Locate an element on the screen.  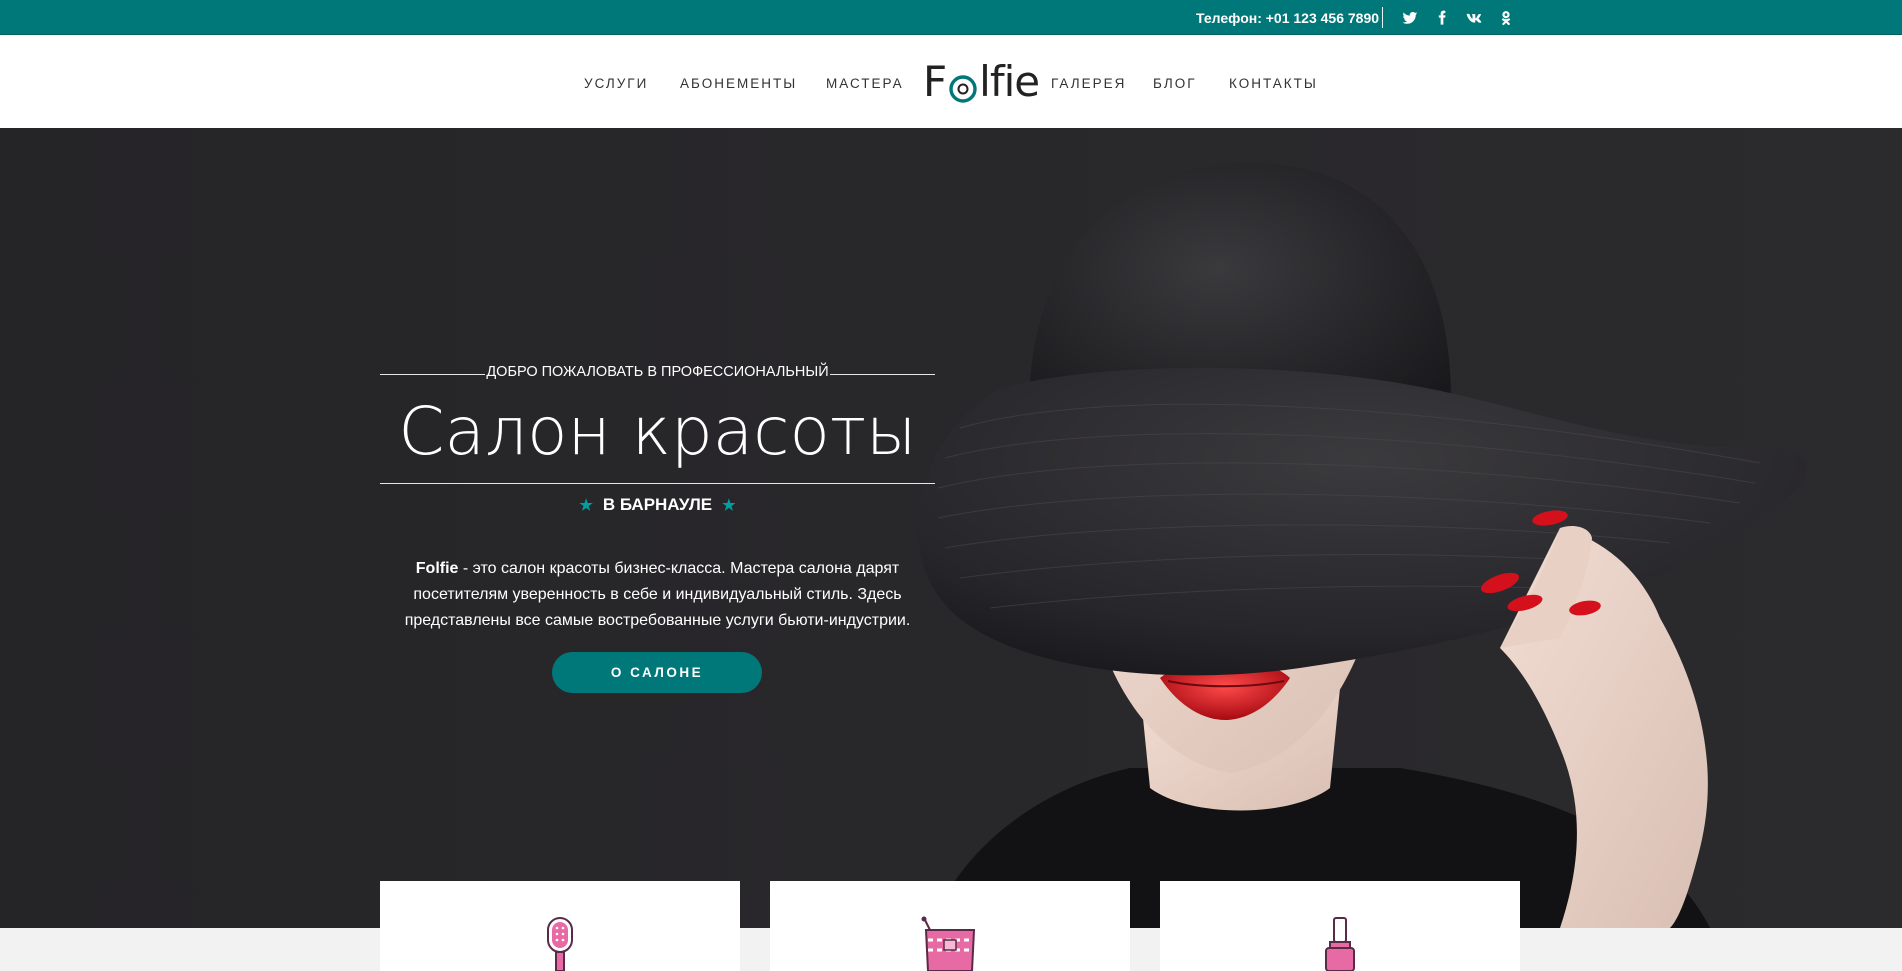
service-card-hair is located at coordinates (560, 926).